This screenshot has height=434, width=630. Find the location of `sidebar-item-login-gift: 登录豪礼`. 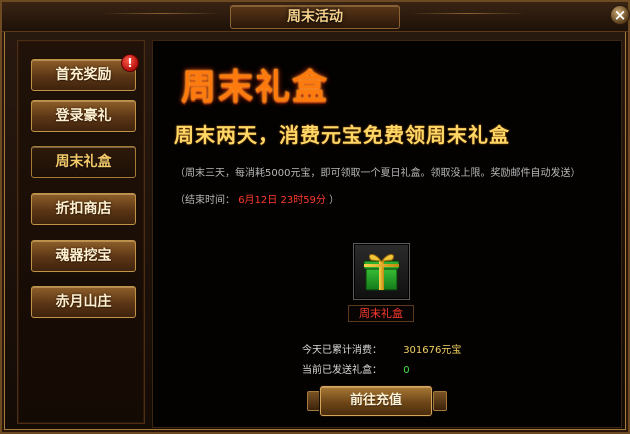

sidebar-item-login-gift: 登录豪礼 is located at coordinates (83, 116).